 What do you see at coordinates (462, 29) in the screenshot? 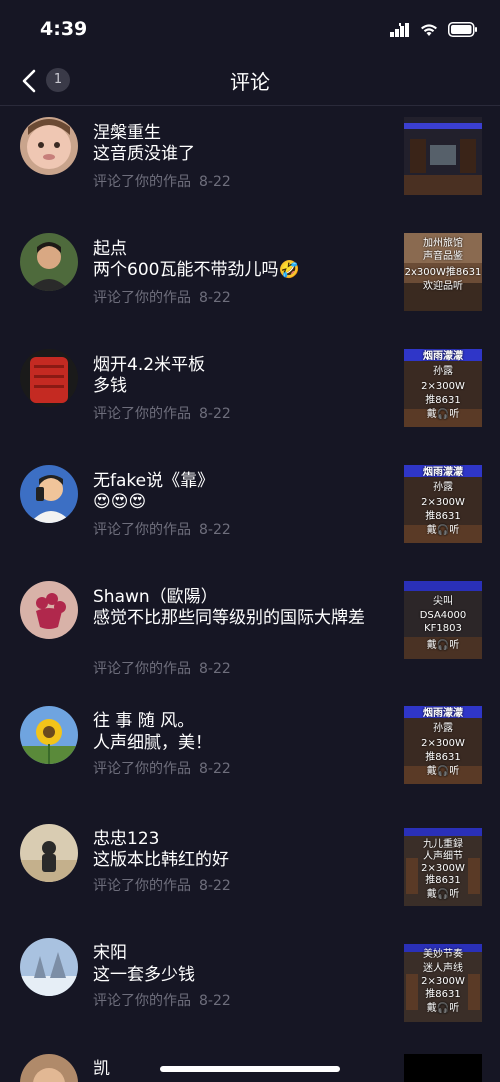
I see `battery-icon` at bounding box center [462, 29].